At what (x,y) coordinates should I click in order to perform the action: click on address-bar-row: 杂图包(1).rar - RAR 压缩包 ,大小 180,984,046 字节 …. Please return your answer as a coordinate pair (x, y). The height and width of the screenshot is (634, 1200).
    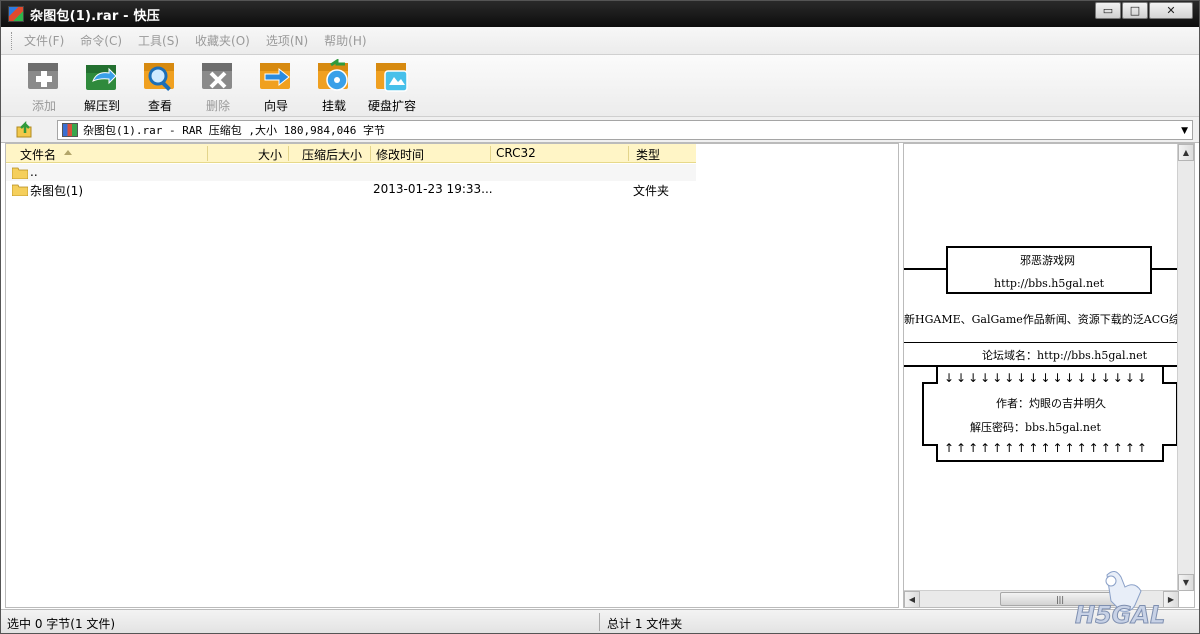
    Looking at the image, I should click on (600, 130).